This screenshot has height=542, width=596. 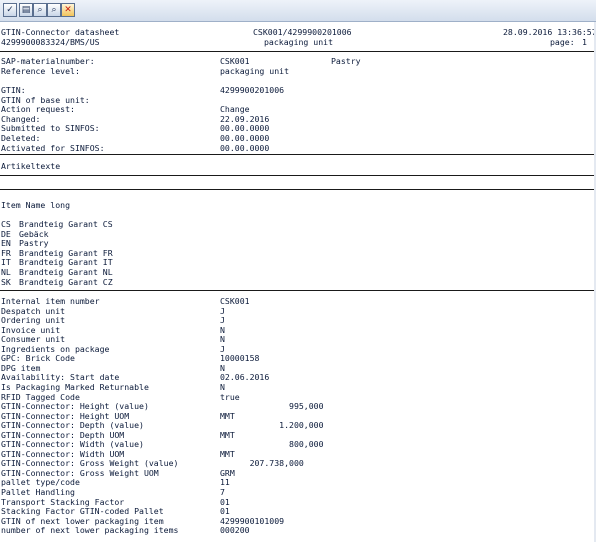 What do you see at coordinates (66, 272) in the screenshot?
I see `item-name-value: Brandteig Garant NL` at bounding box center [66, 272].